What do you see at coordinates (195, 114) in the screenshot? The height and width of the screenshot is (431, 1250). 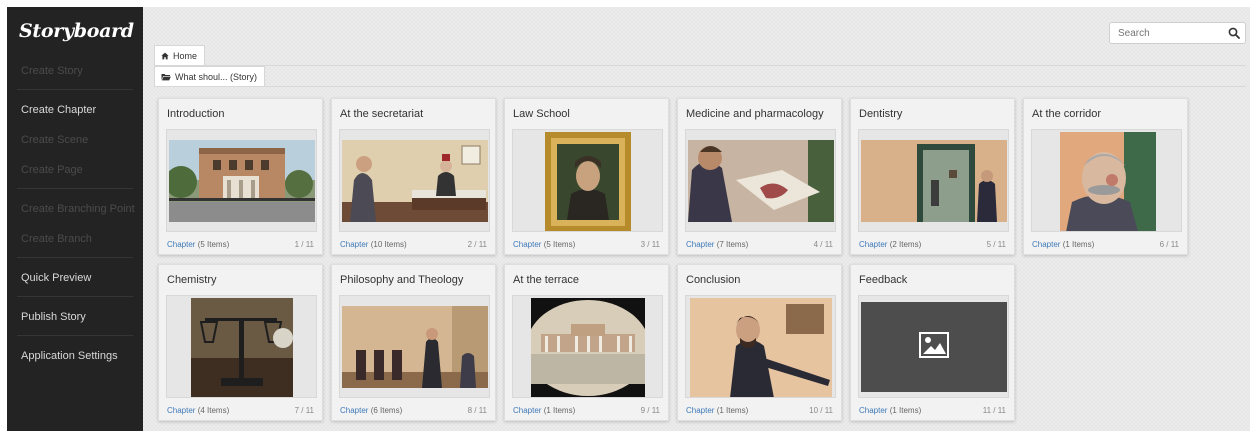 I see `card-title: Introduction` at bounding box center [195, 114].